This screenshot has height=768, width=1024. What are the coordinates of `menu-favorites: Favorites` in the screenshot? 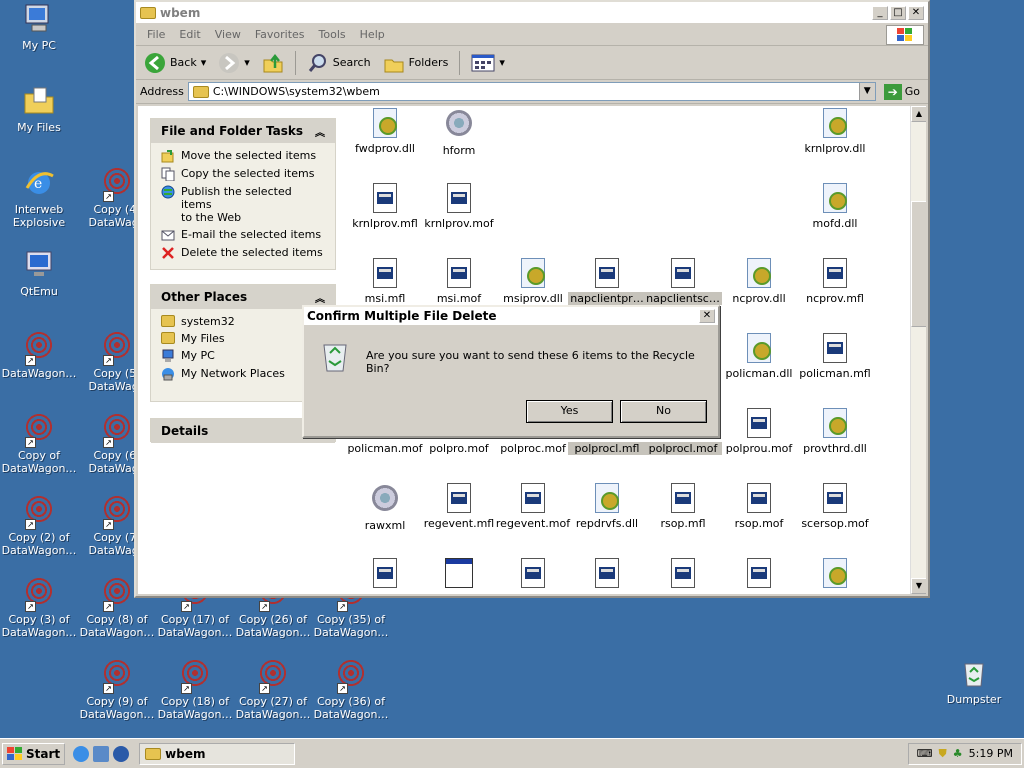 It's located at (280, 34).